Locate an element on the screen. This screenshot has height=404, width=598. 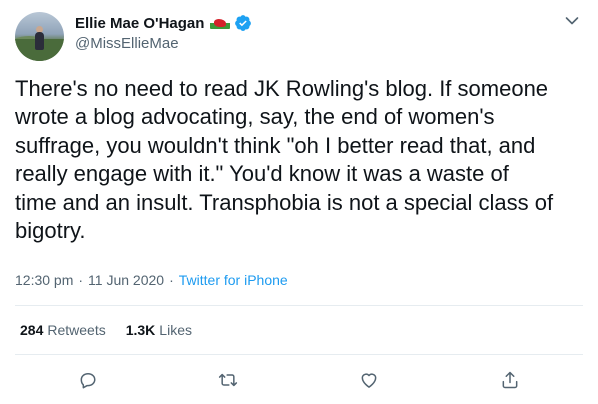
share-icon is located at coordinates (510, 380).